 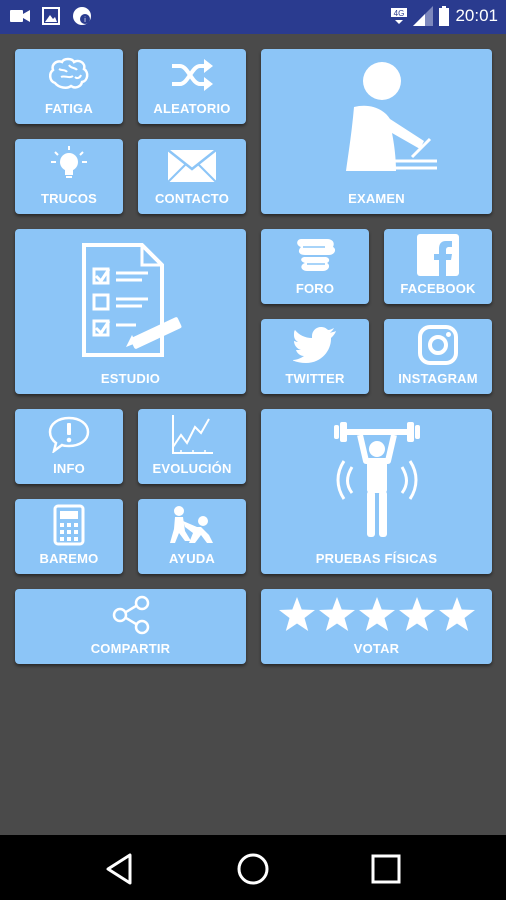 I want to click on recents-icon, so click(x=386, y=869).